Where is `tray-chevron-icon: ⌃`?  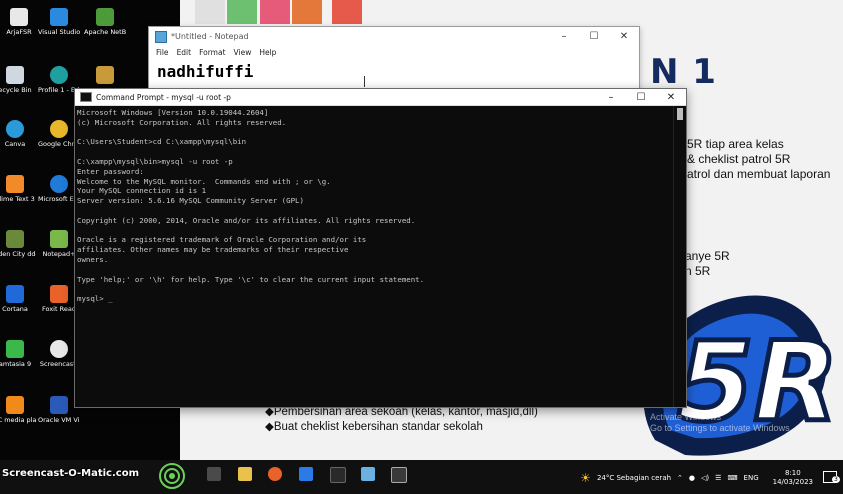 tray-chevron-icon: ⌃ is located at coordinates (680, 478).